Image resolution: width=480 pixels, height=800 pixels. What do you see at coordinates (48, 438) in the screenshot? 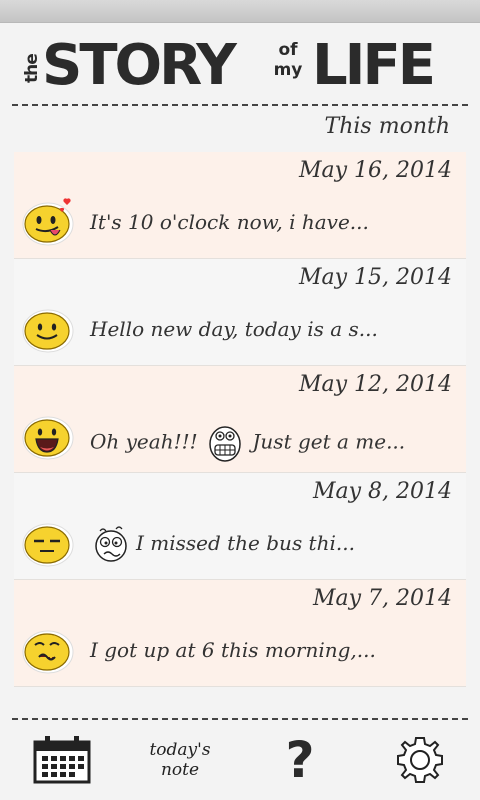
I see `laugh-face-icon` at bounding box center [48, 438].